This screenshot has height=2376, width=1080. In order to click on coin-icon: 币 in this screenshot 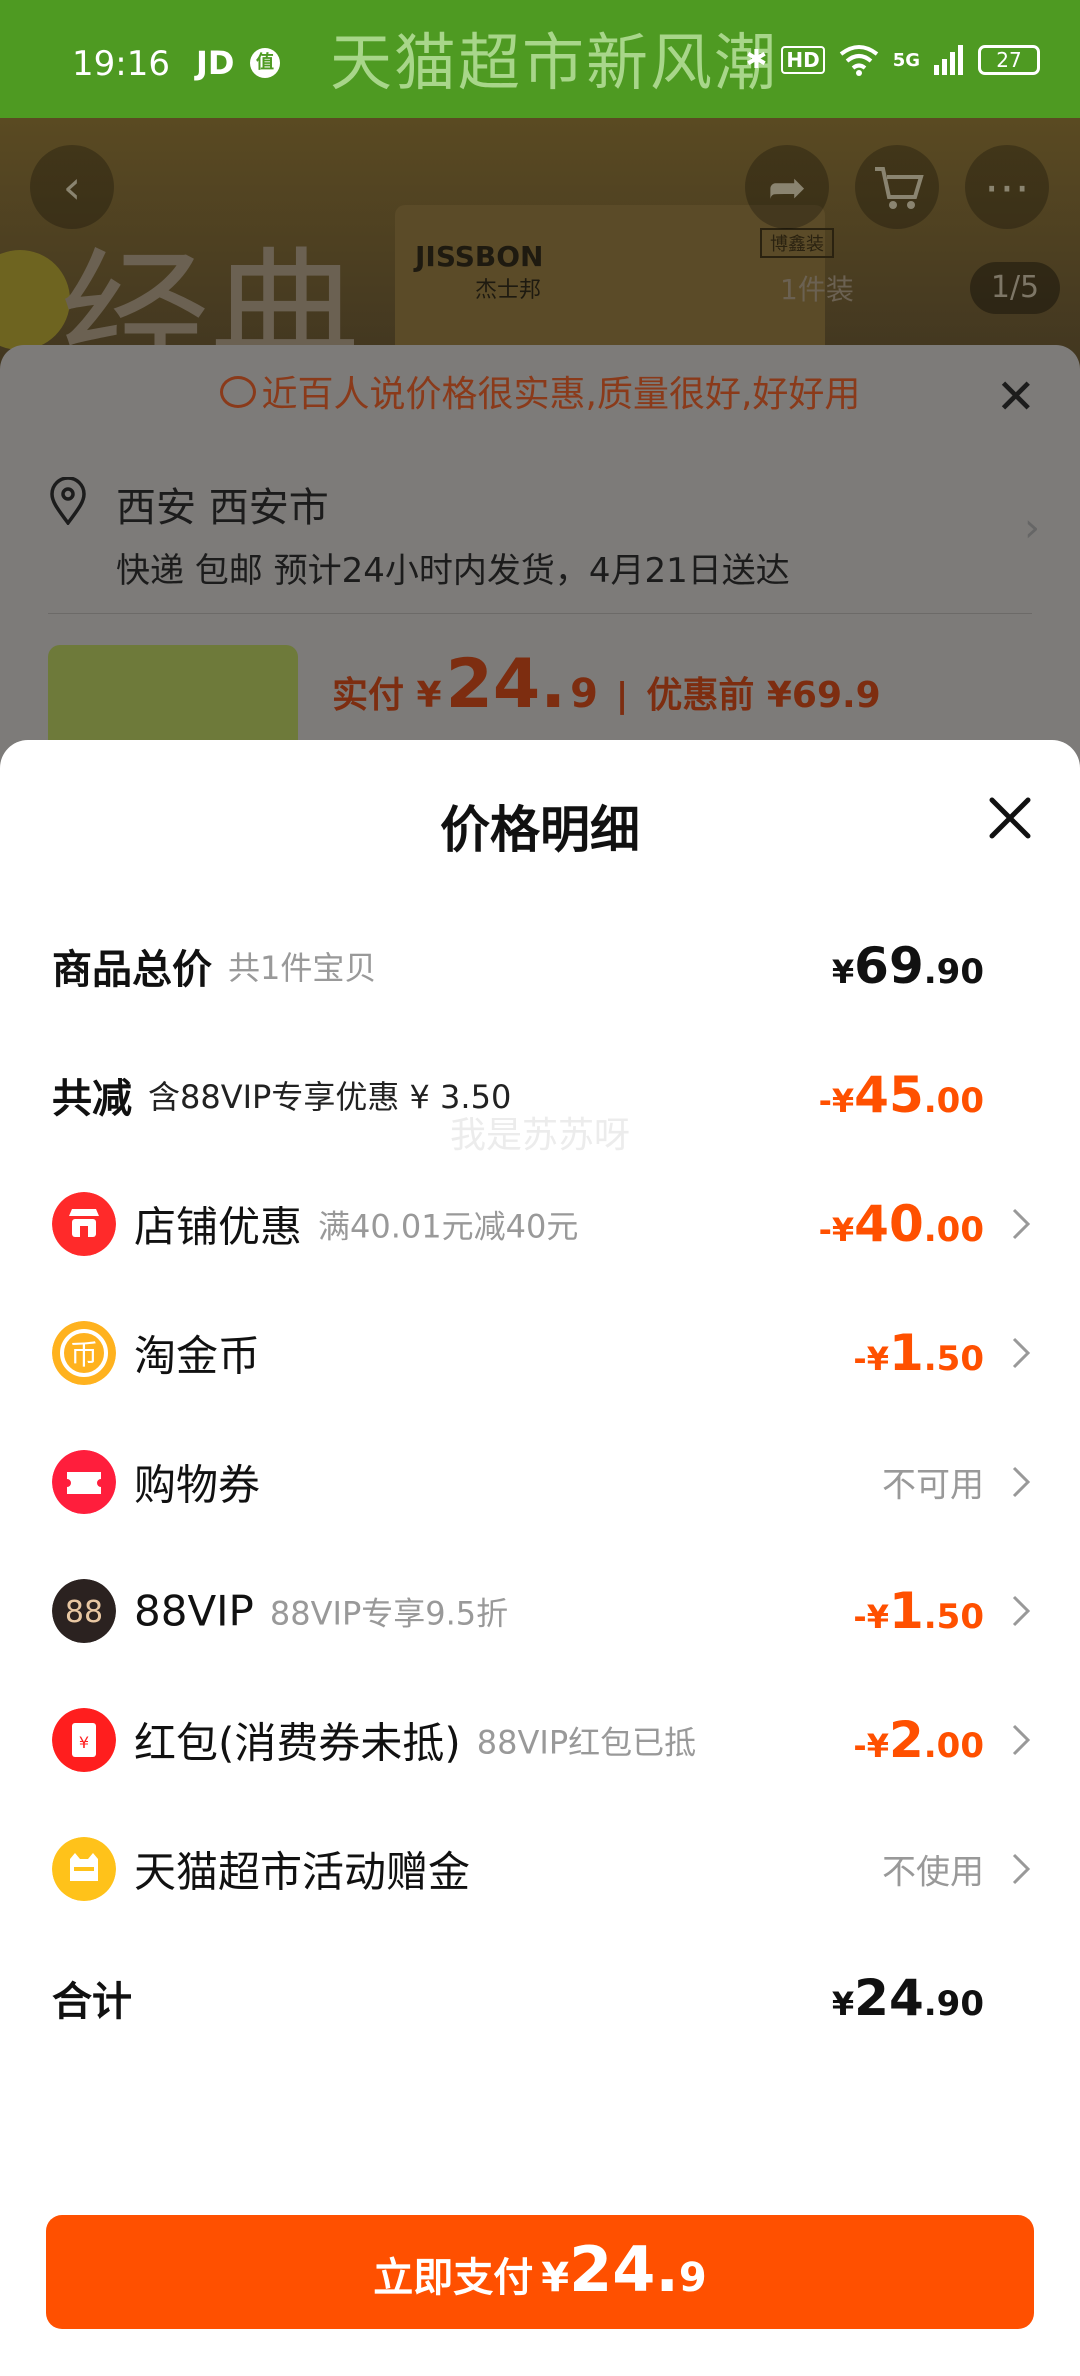, I will do `click(84, 1353)`.